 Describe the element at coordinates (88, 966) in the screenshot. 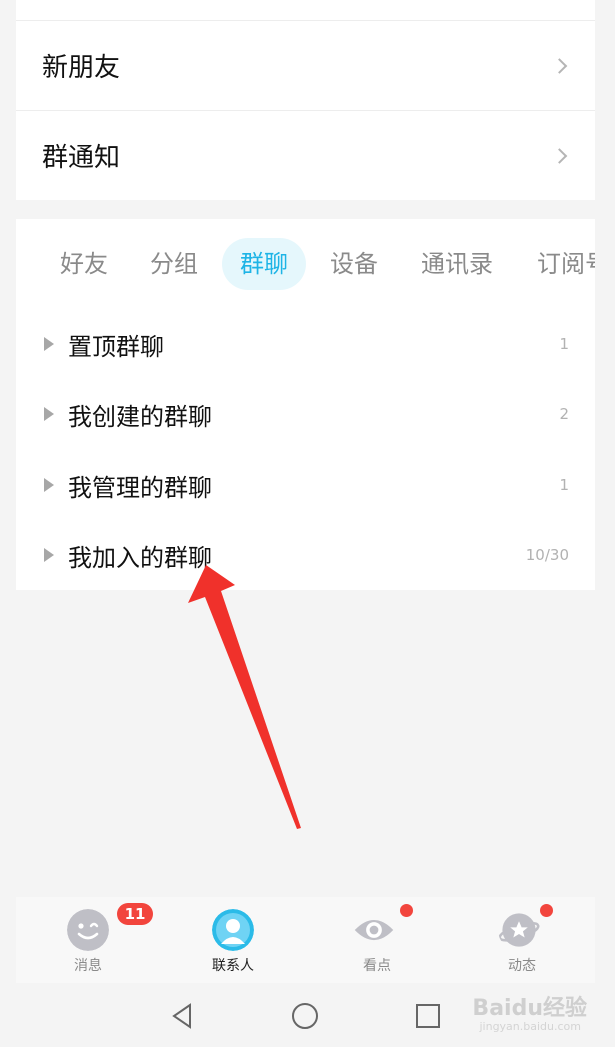

I see `nav-label: 消息` at that location.